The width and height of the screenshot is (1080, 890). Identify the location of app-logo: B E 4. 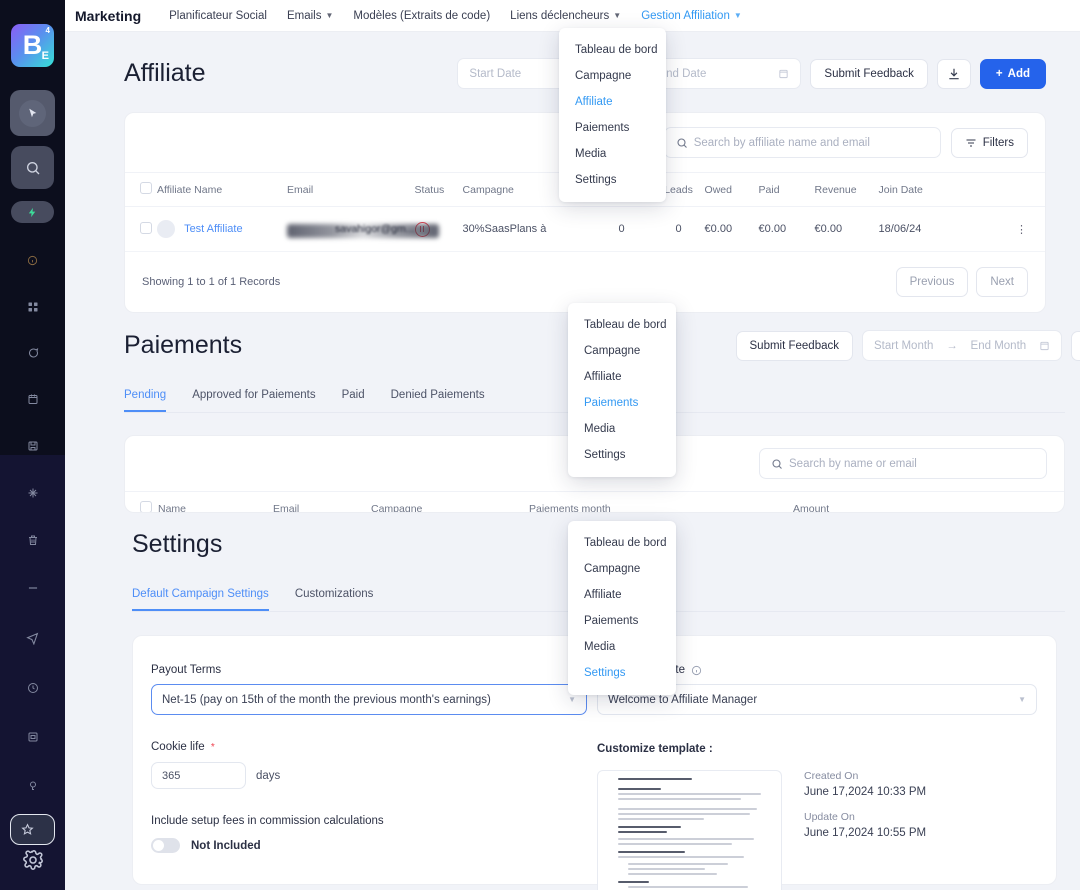
(32, 45).